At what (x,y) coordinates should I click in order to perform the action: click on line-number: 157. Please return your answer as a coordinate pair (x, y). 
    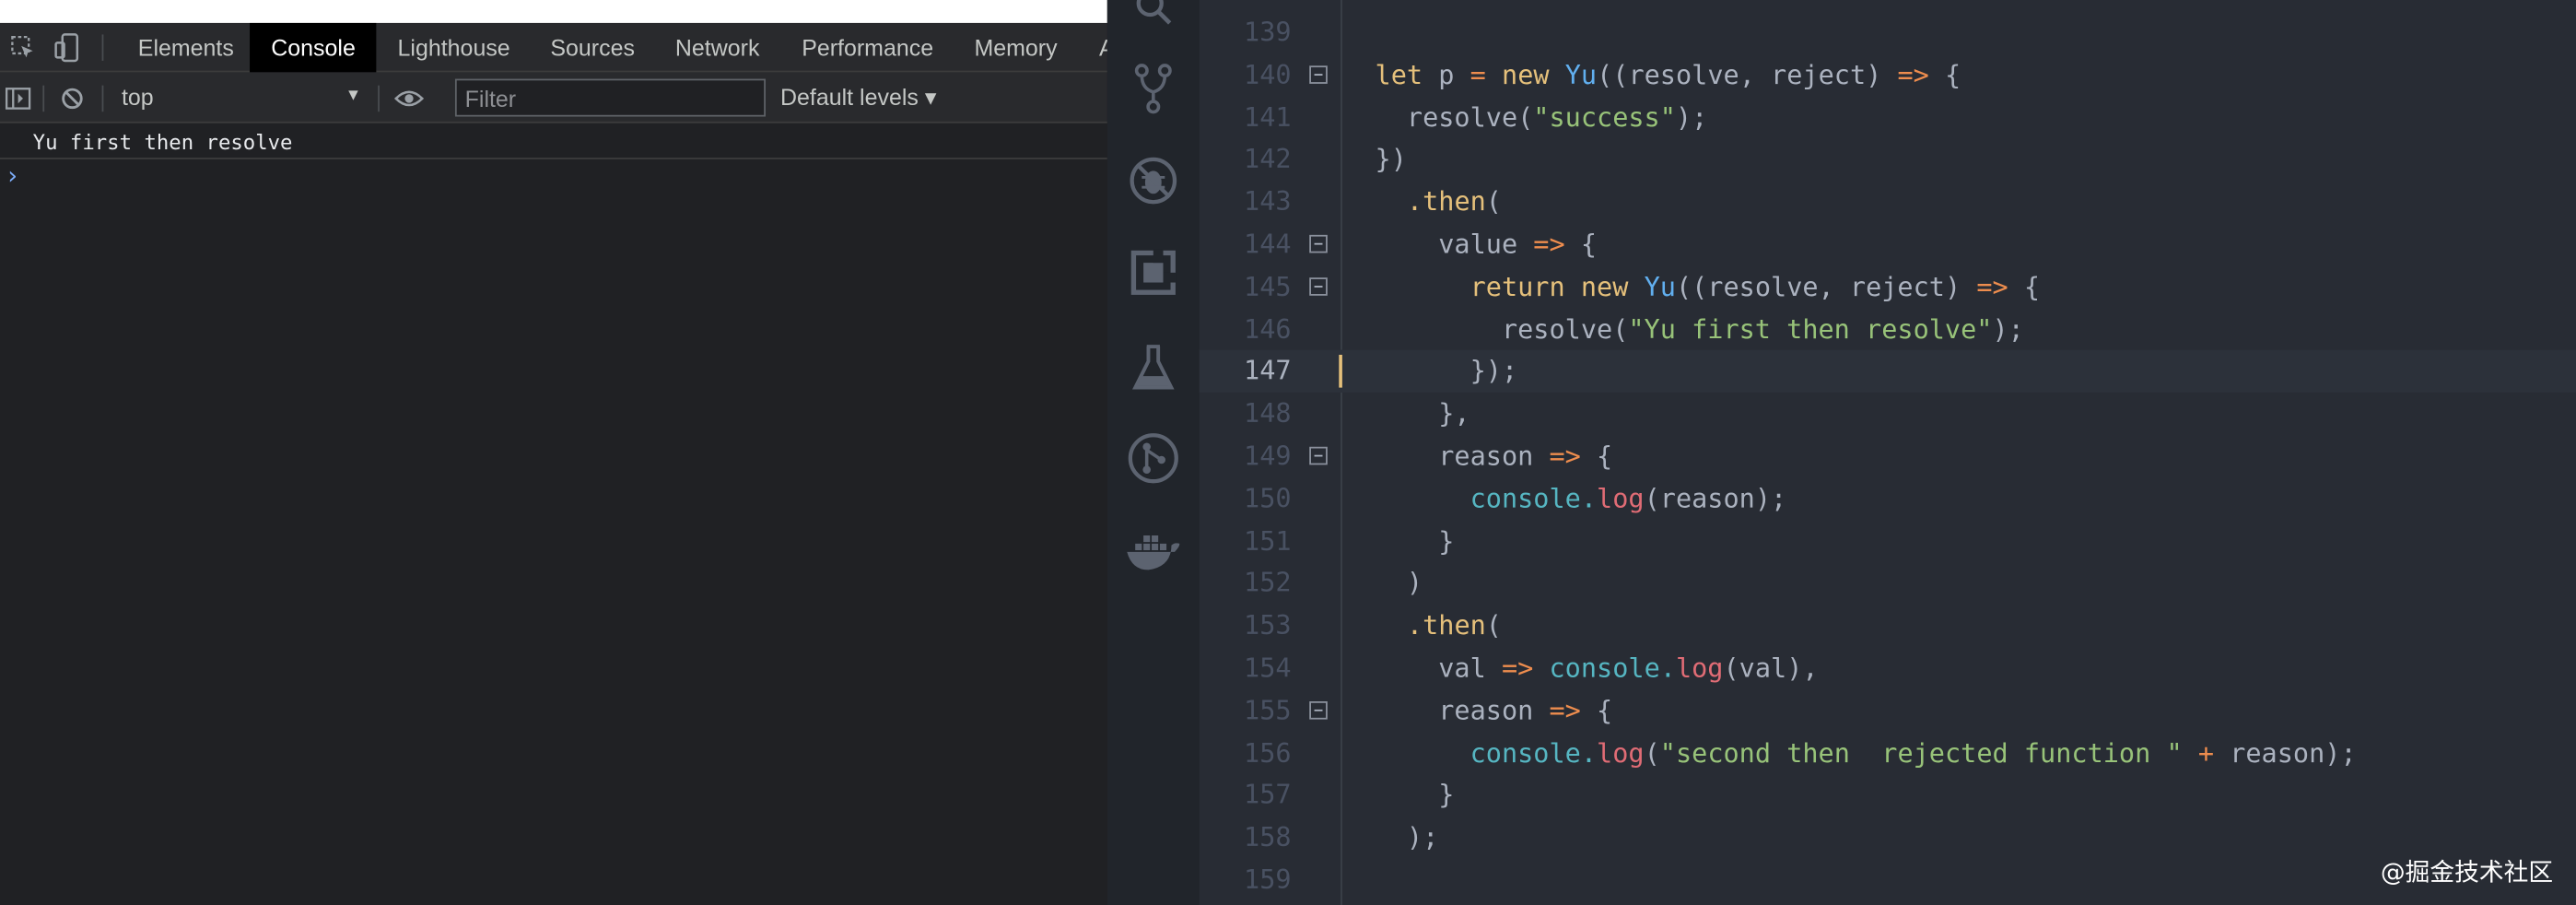
    Looking at the image, I should click on (1268, 795).